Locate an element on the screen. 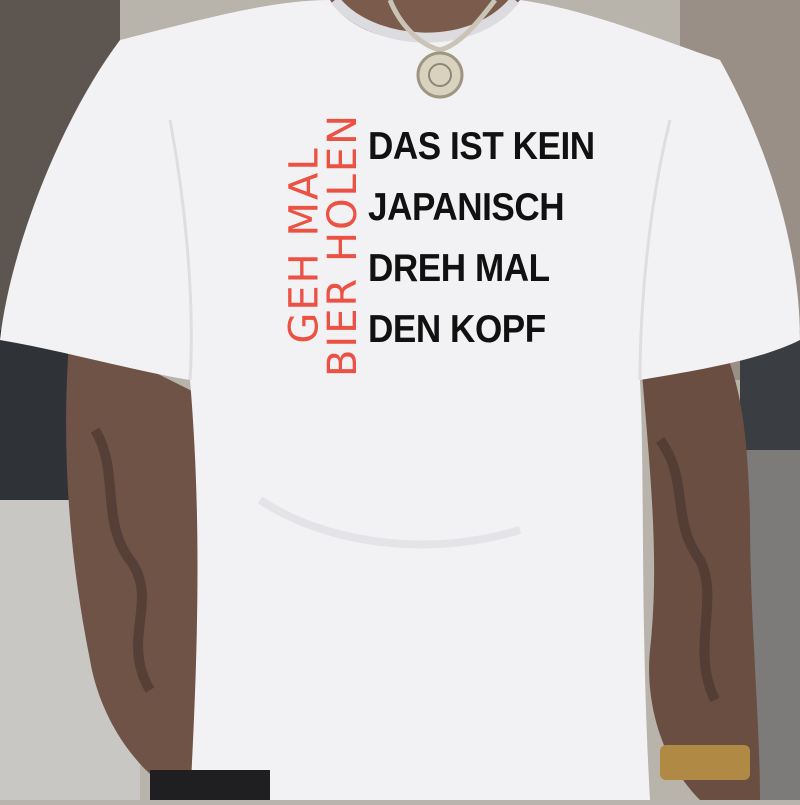 This screenshot has height=805, width=800. red-vertical-text-2: BIER HOLEN is located at coordinates (343, 245).